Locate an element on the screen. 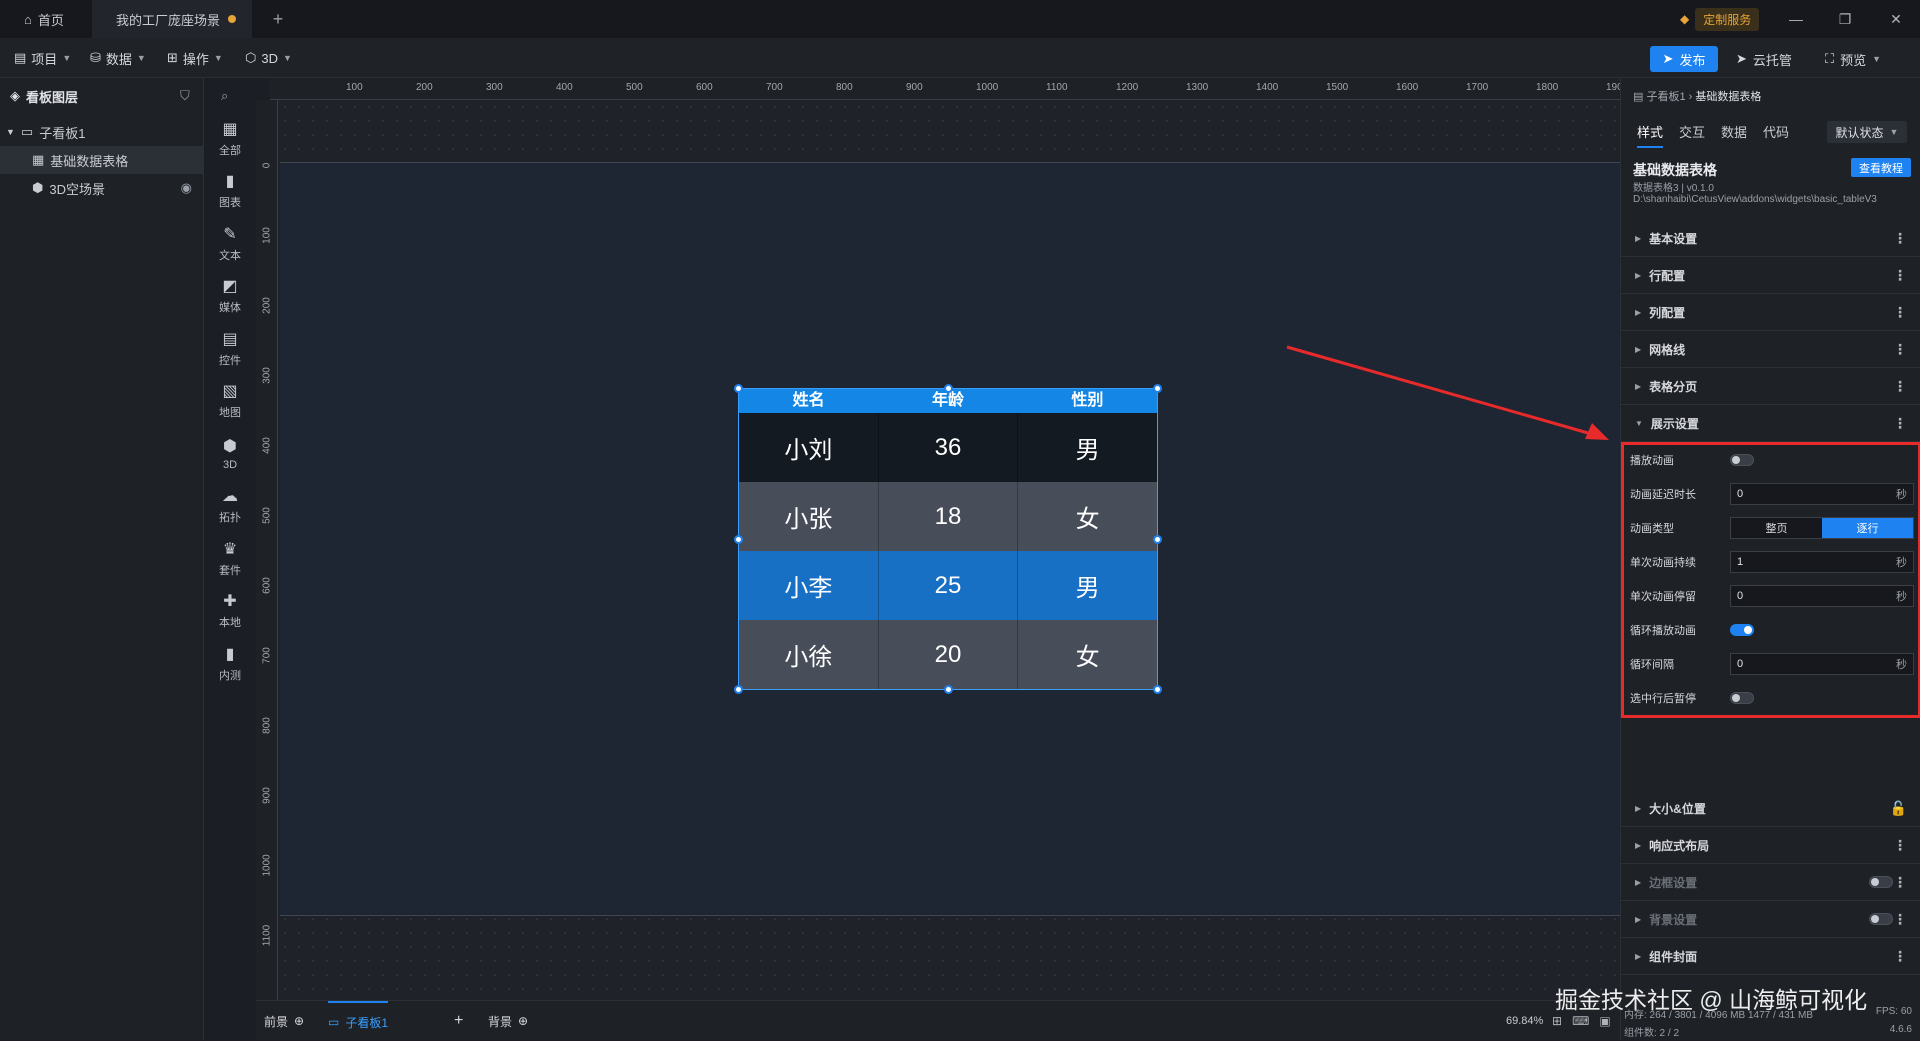  section-display: ▼ 展示设置 ⋮ is located at coordinates (1770, 423).